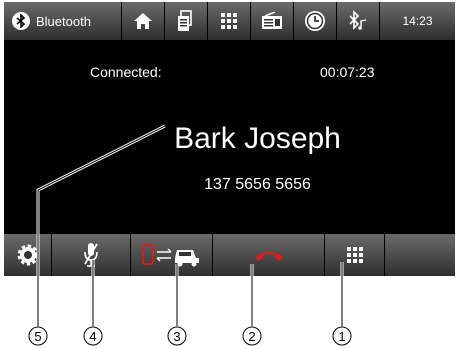 This screenshot has width=459, height=349. I want to click on top-bar: Bluetooth 14:23, so click(229, 21).